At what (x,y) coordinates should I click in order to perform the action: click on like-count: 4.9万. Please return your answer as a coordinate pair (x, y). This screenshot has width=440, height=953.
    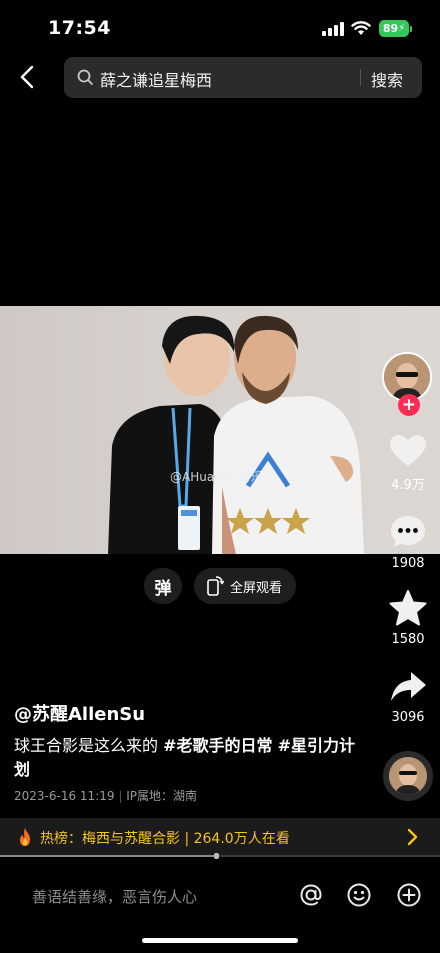
    Looking at the image, I should click on (408, 485).